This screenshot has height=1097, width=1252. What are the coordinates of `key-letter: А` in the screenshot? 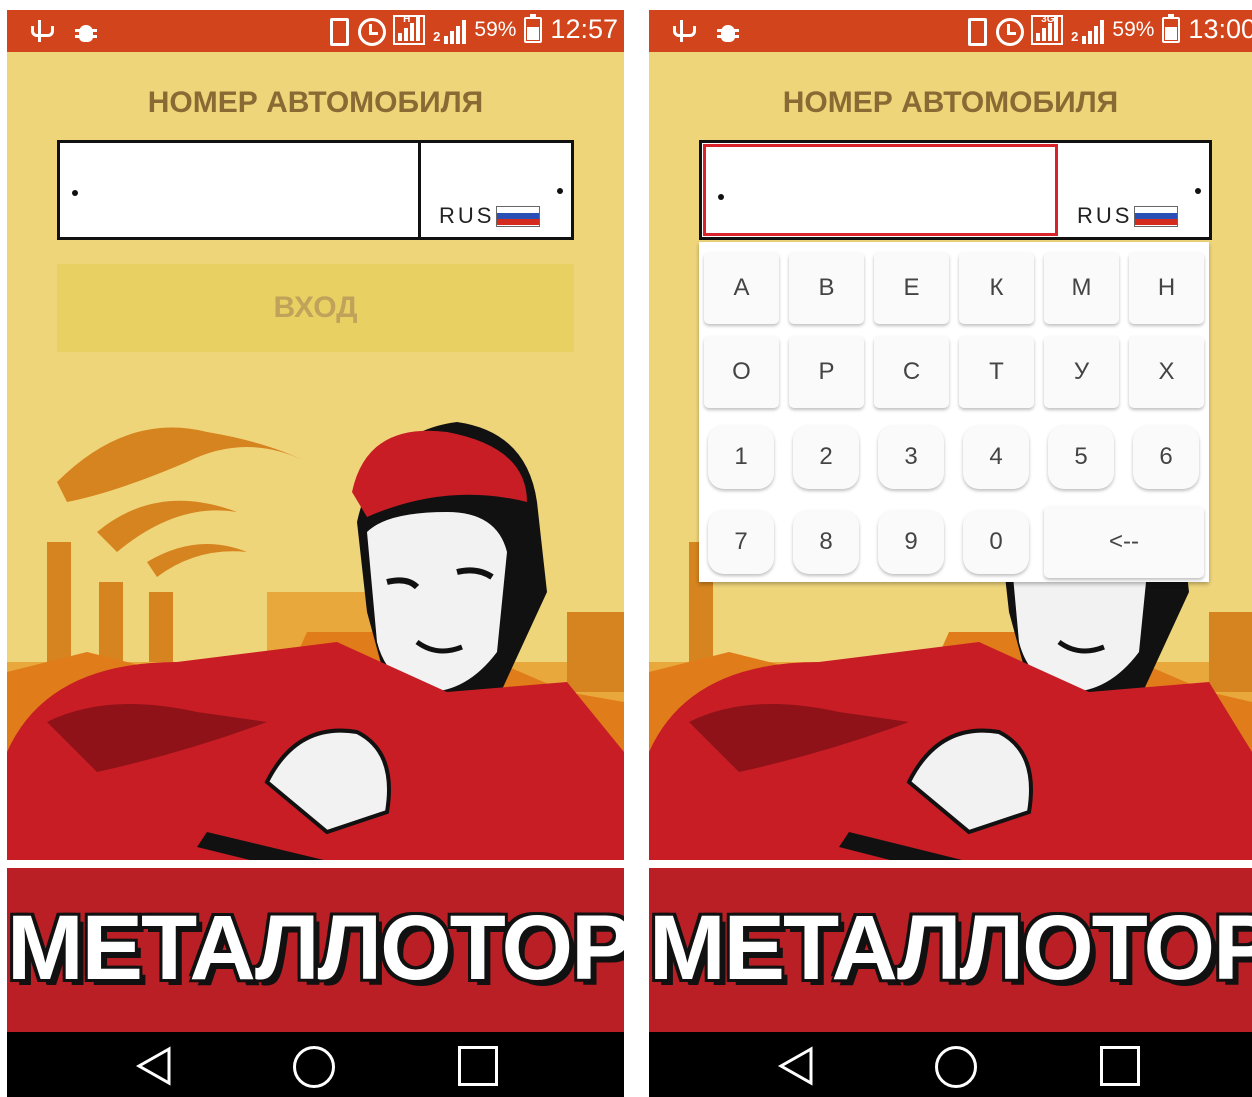 It's located at (741, 288).